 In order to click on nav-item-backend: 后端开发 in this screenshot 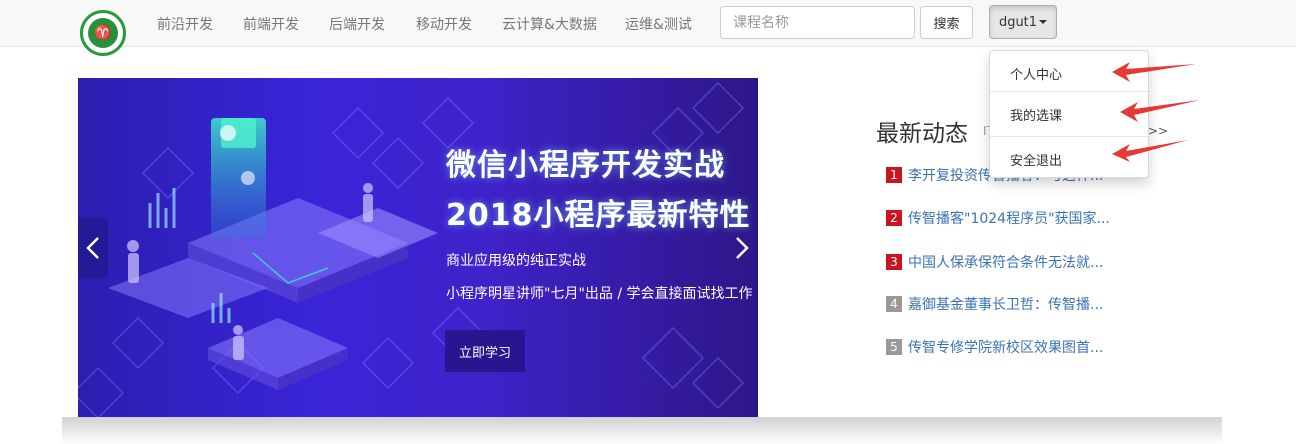, I will do `click(357, 24)`.